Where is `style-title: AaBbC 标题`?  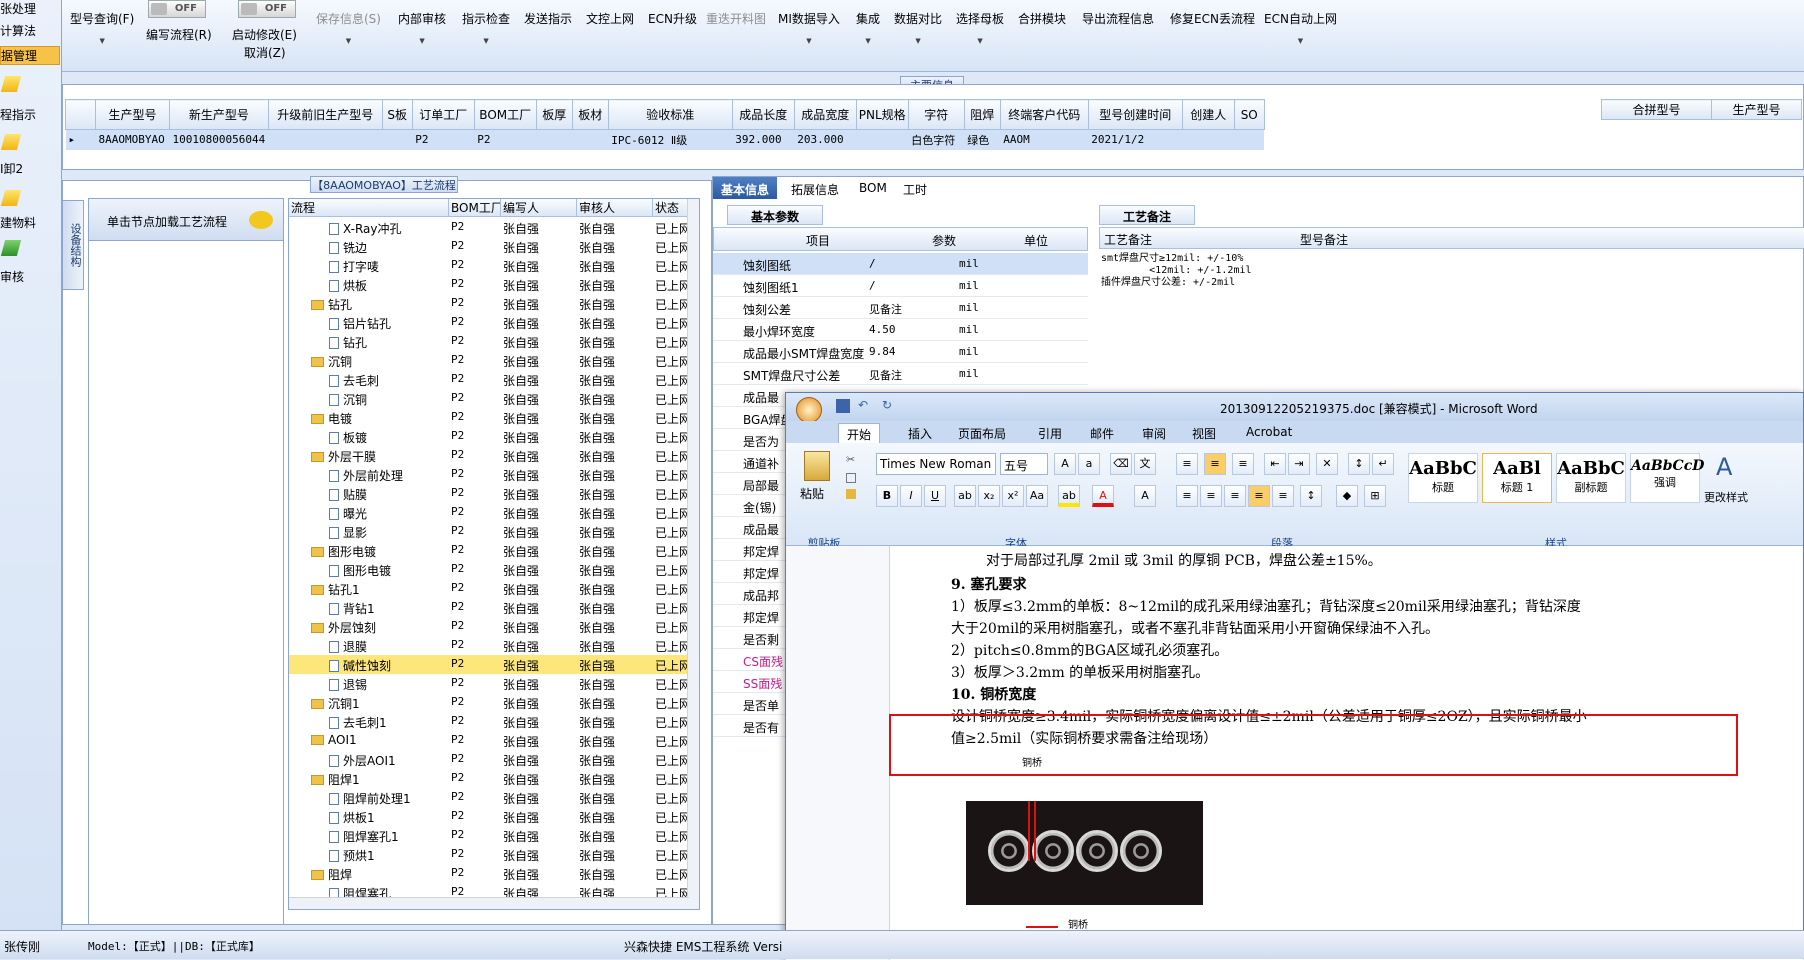 style-title: AaBbC 标题 is located at coordinates (1443, 478).